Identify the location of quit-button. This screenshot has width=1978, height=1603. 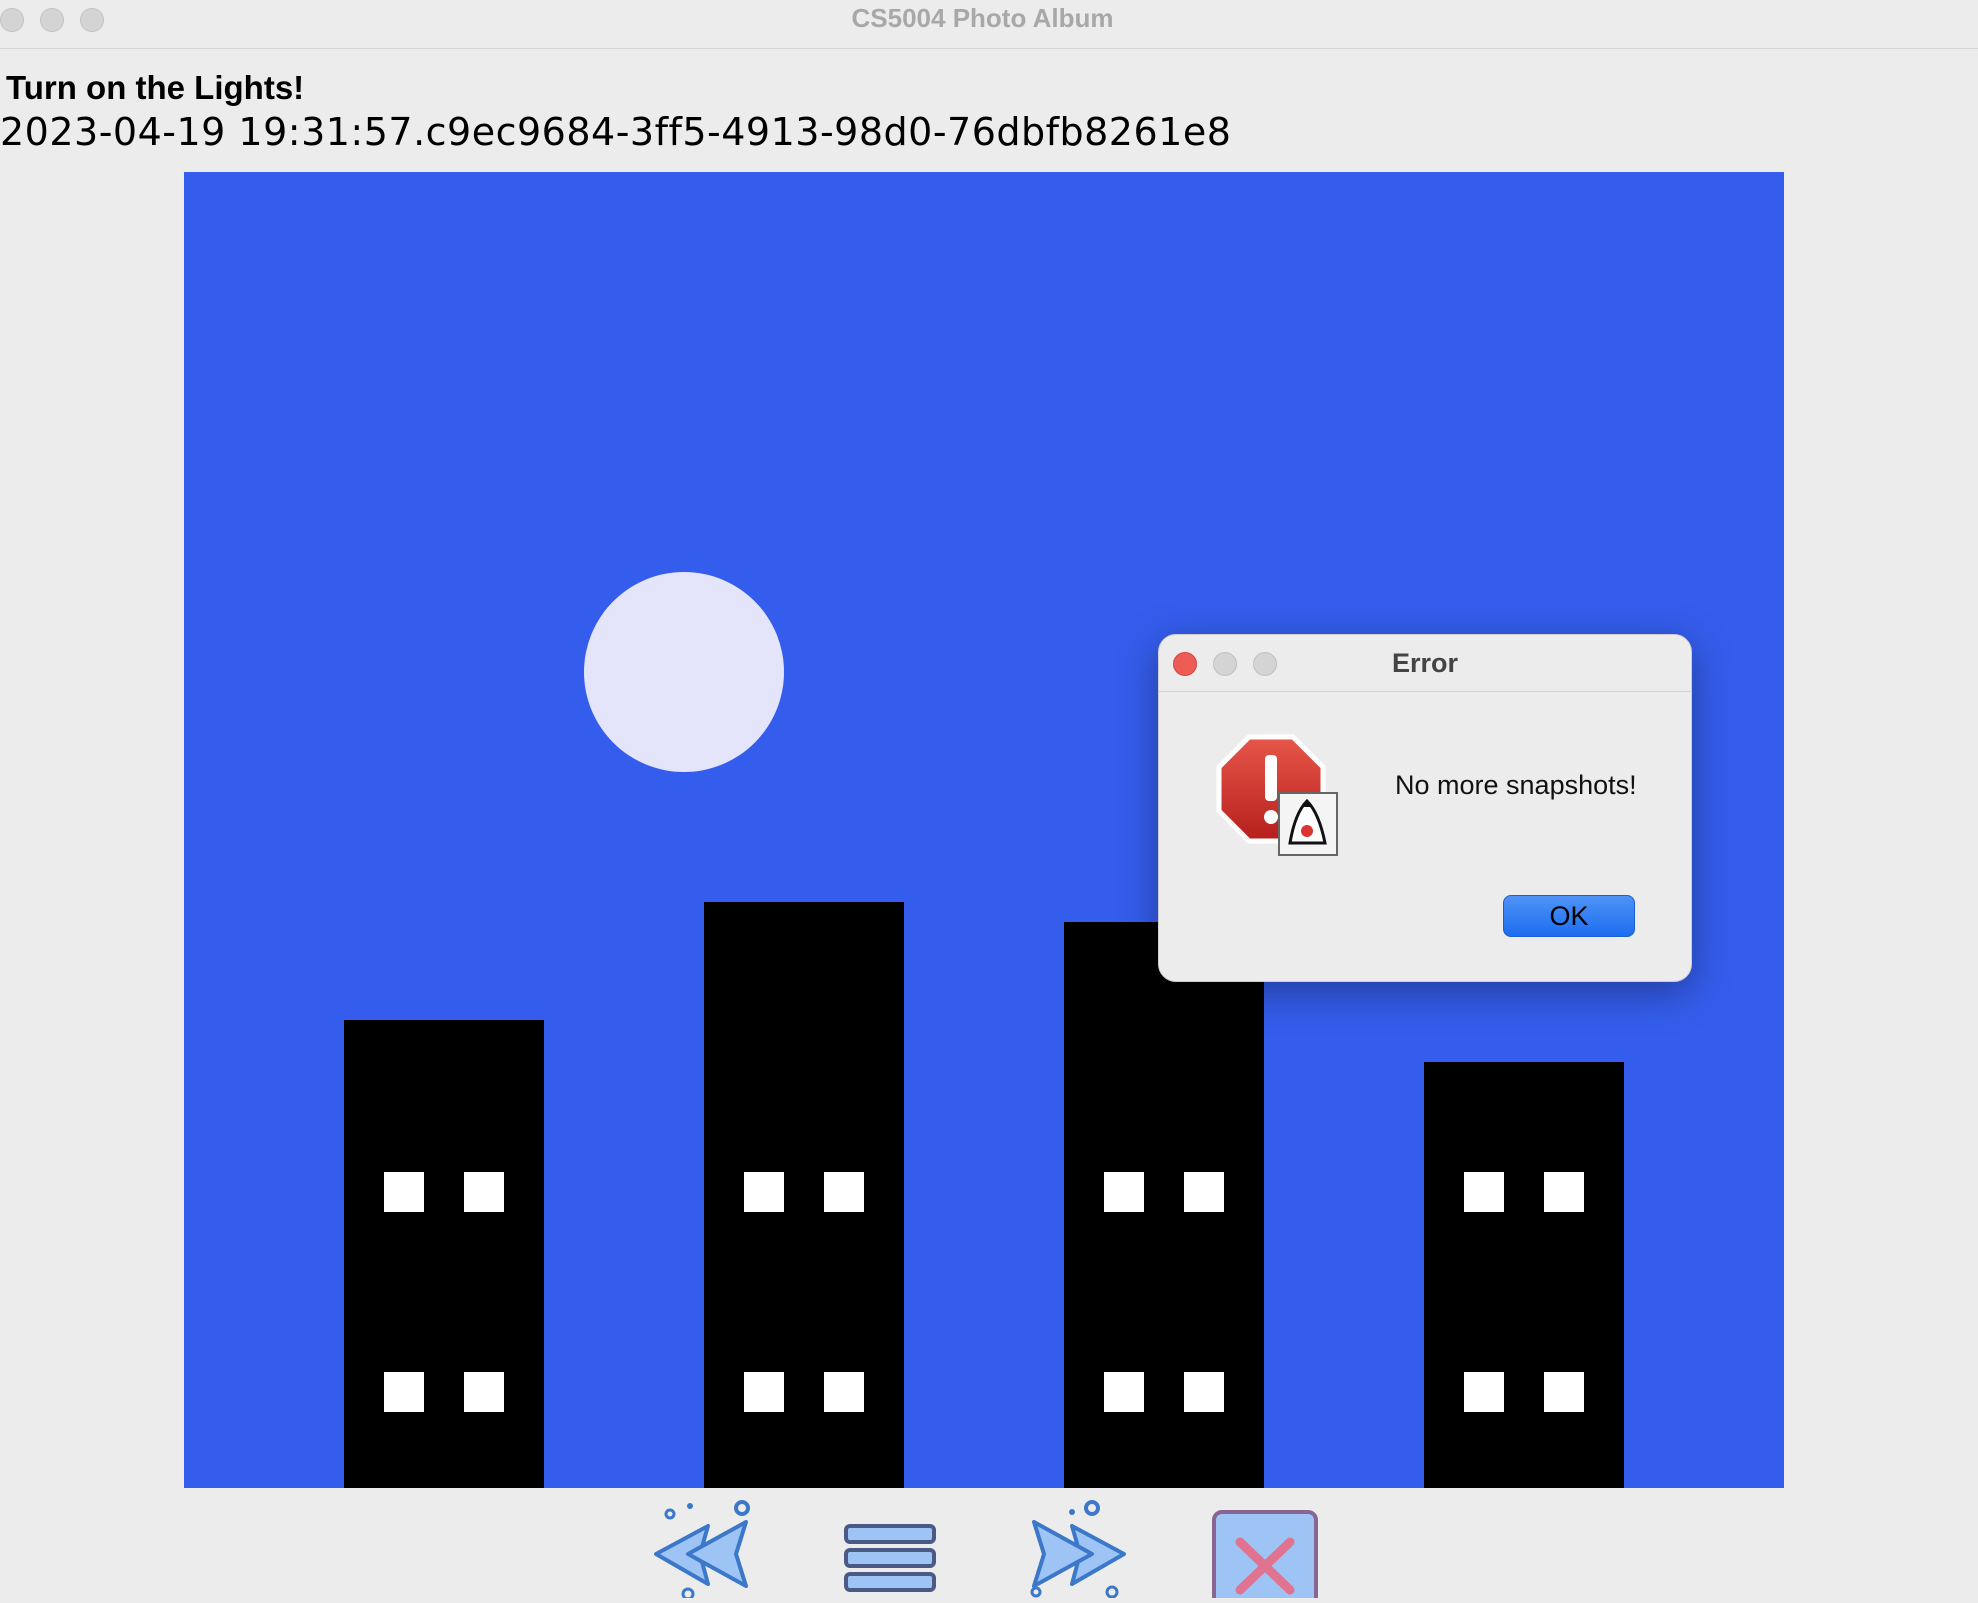
(1265, 1550).